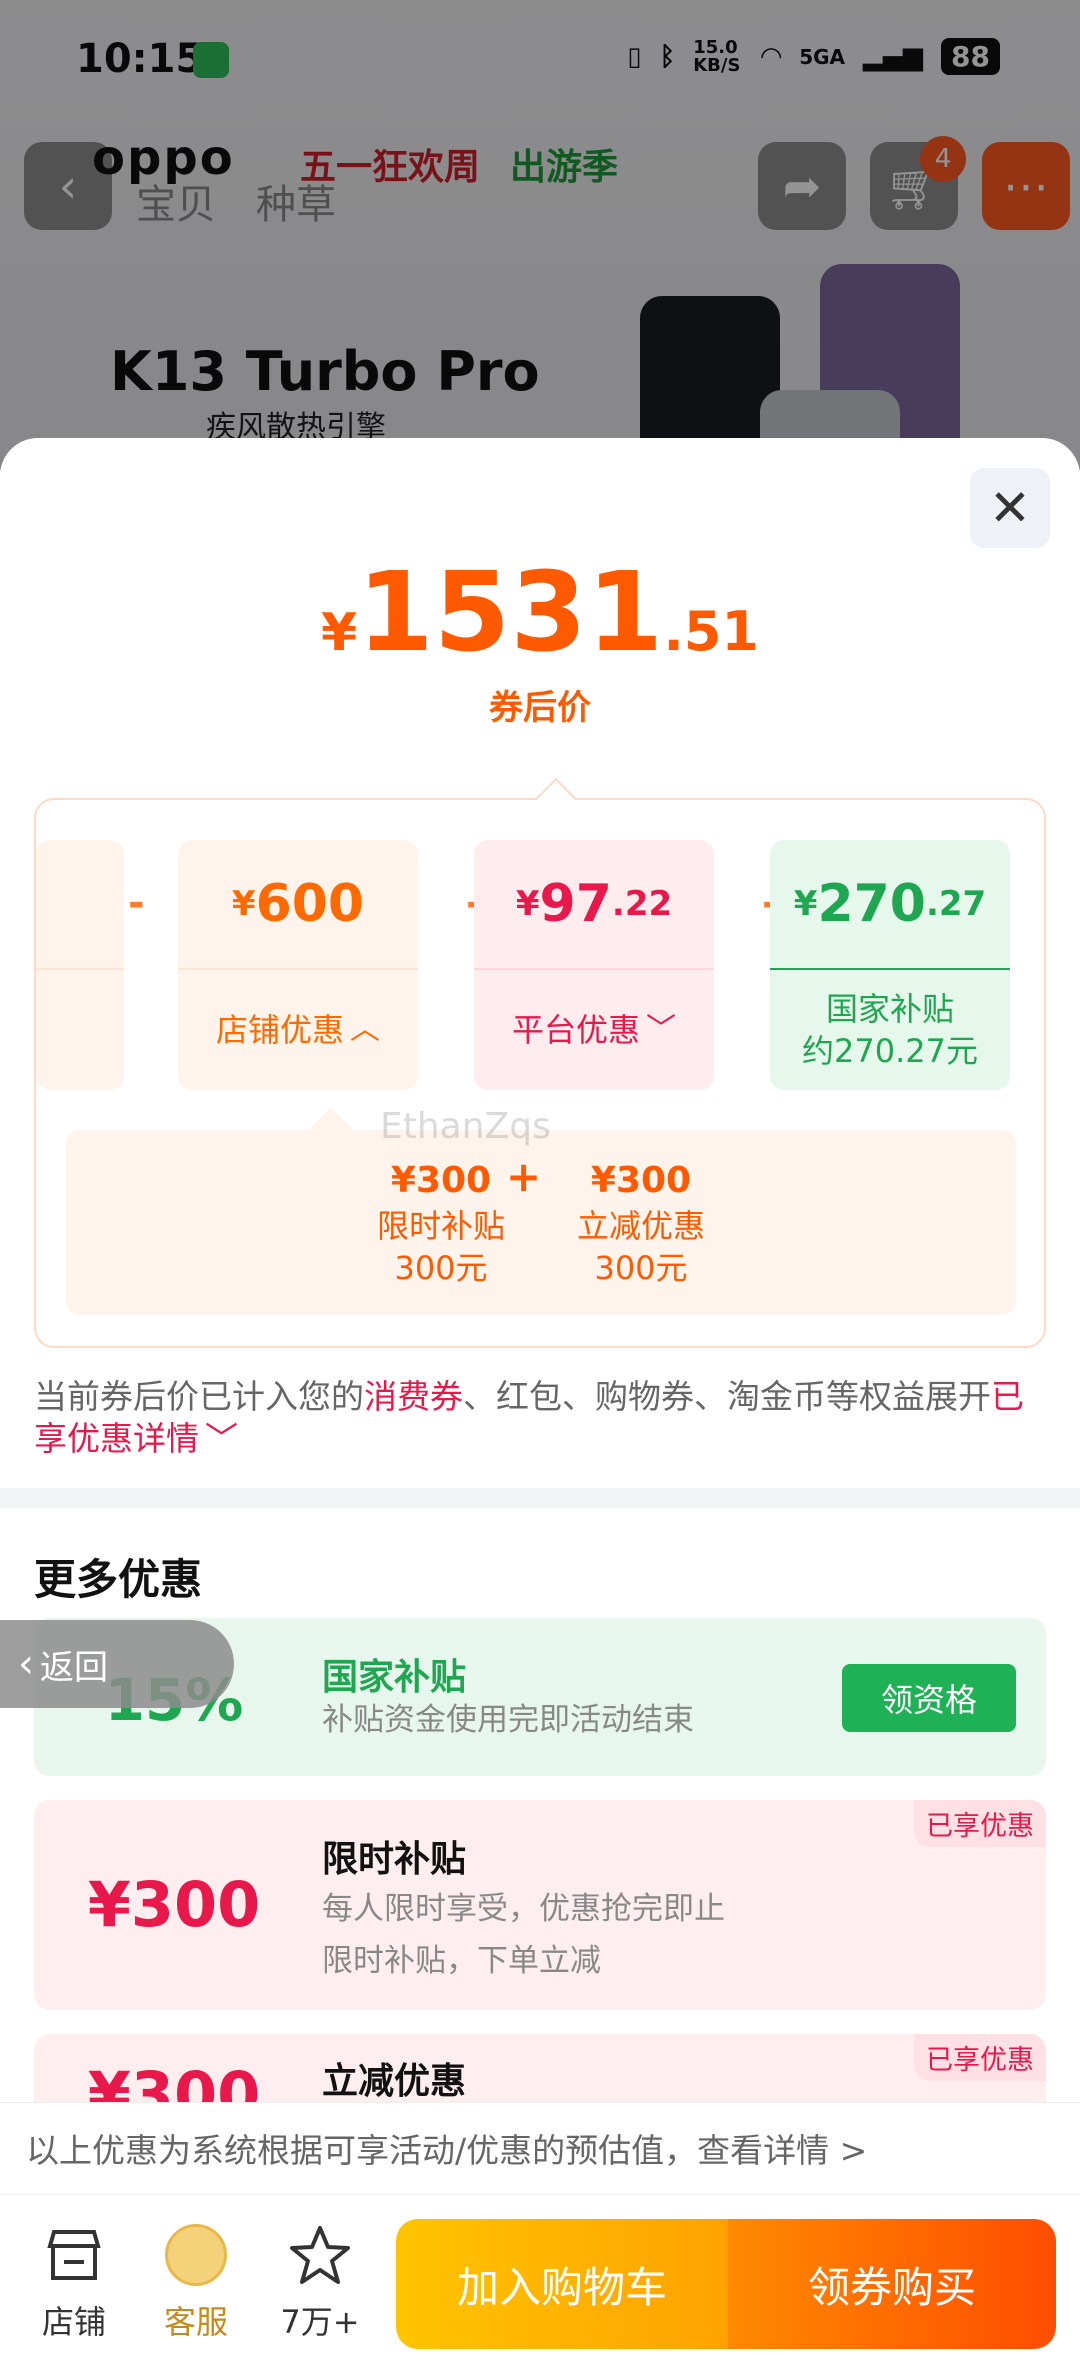 Image resolution: width=1080 pixels, height=2374 pixels. What do you see at coordinates (365, 1029) in the screenshot?
I see `chevron-up-icon: ︿` at bounding box center [365, 1029].